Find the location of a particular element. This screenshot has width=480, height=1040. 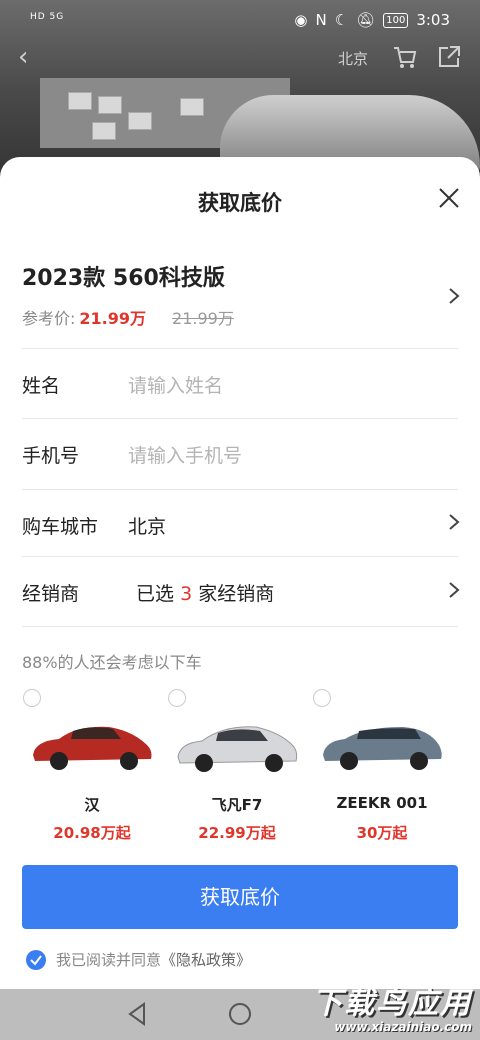

phone-row: 手机号 请输入手机号 is located at coordinates (240, 453).